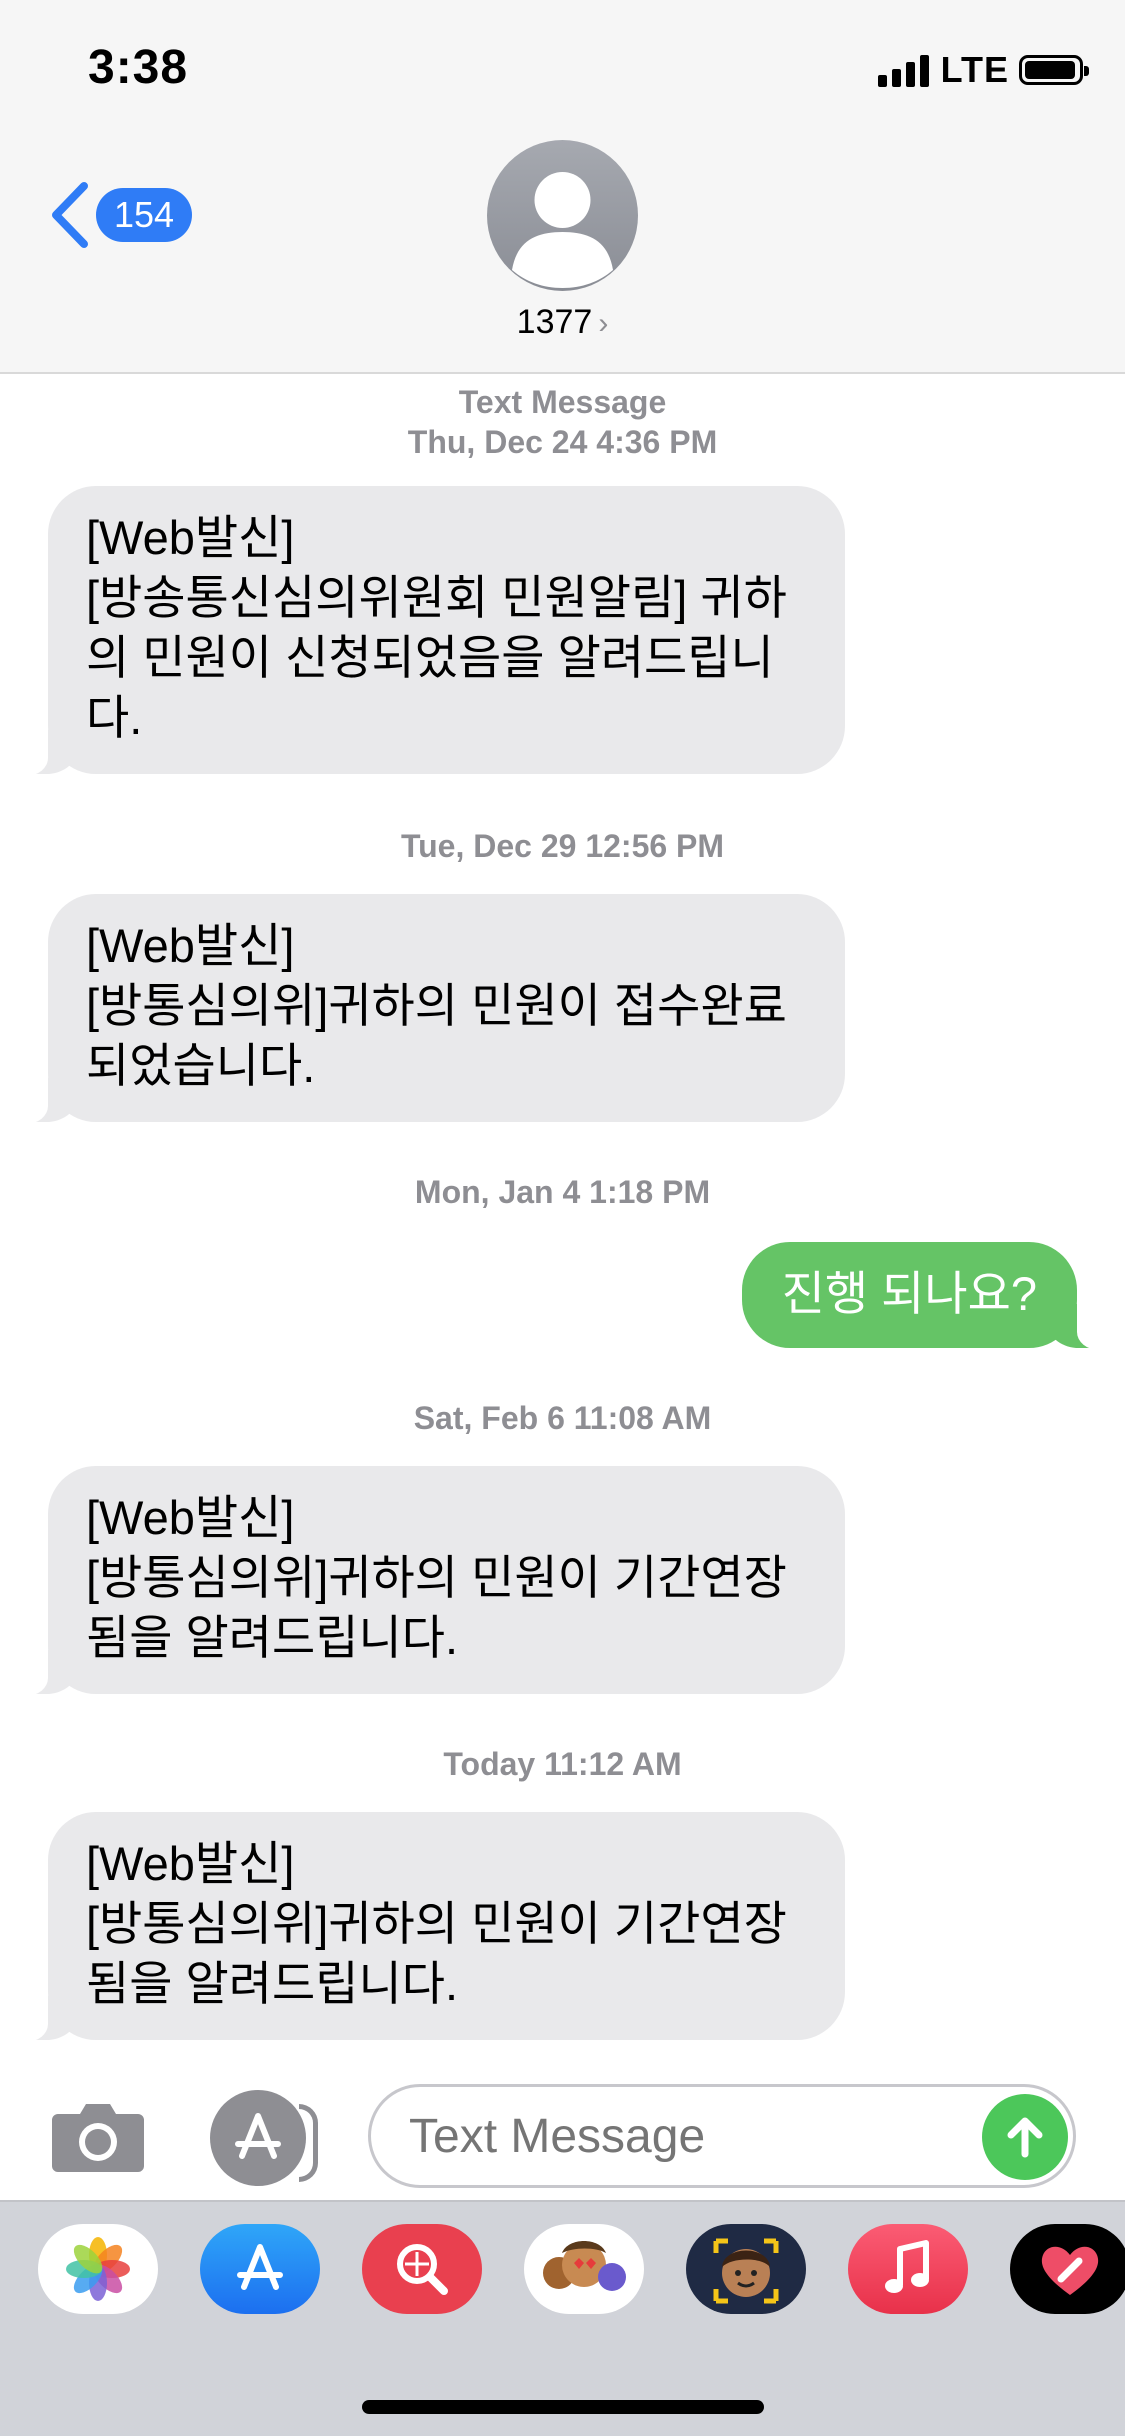 The height and width of the screenshot is (2436, 1125). I want to click on contact-name: 1377, so click(554, 322).